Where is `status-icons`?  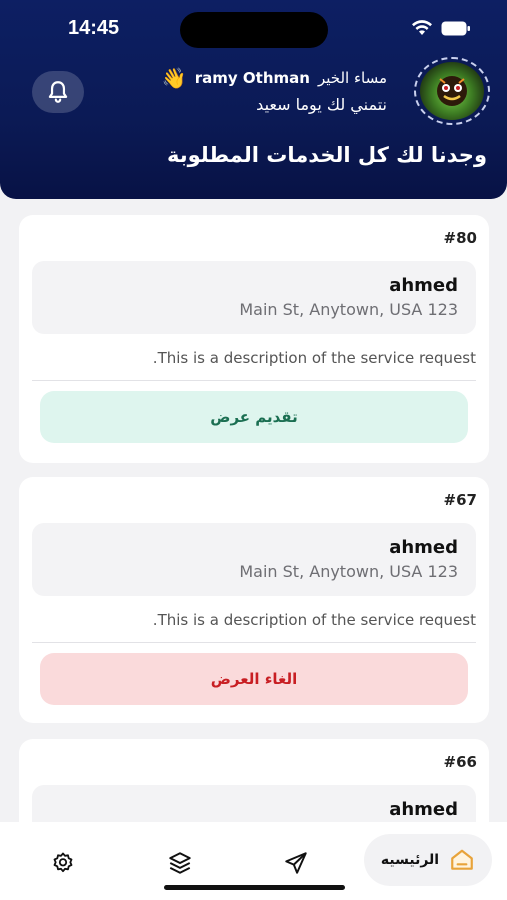
status-icons is located at coordinates (441, 28).